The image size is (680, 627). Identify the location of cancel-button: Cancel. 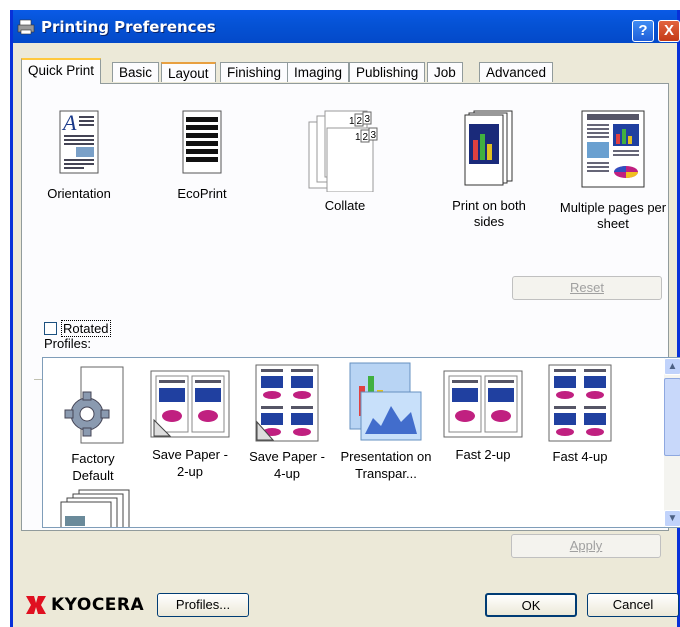
(633, 605).